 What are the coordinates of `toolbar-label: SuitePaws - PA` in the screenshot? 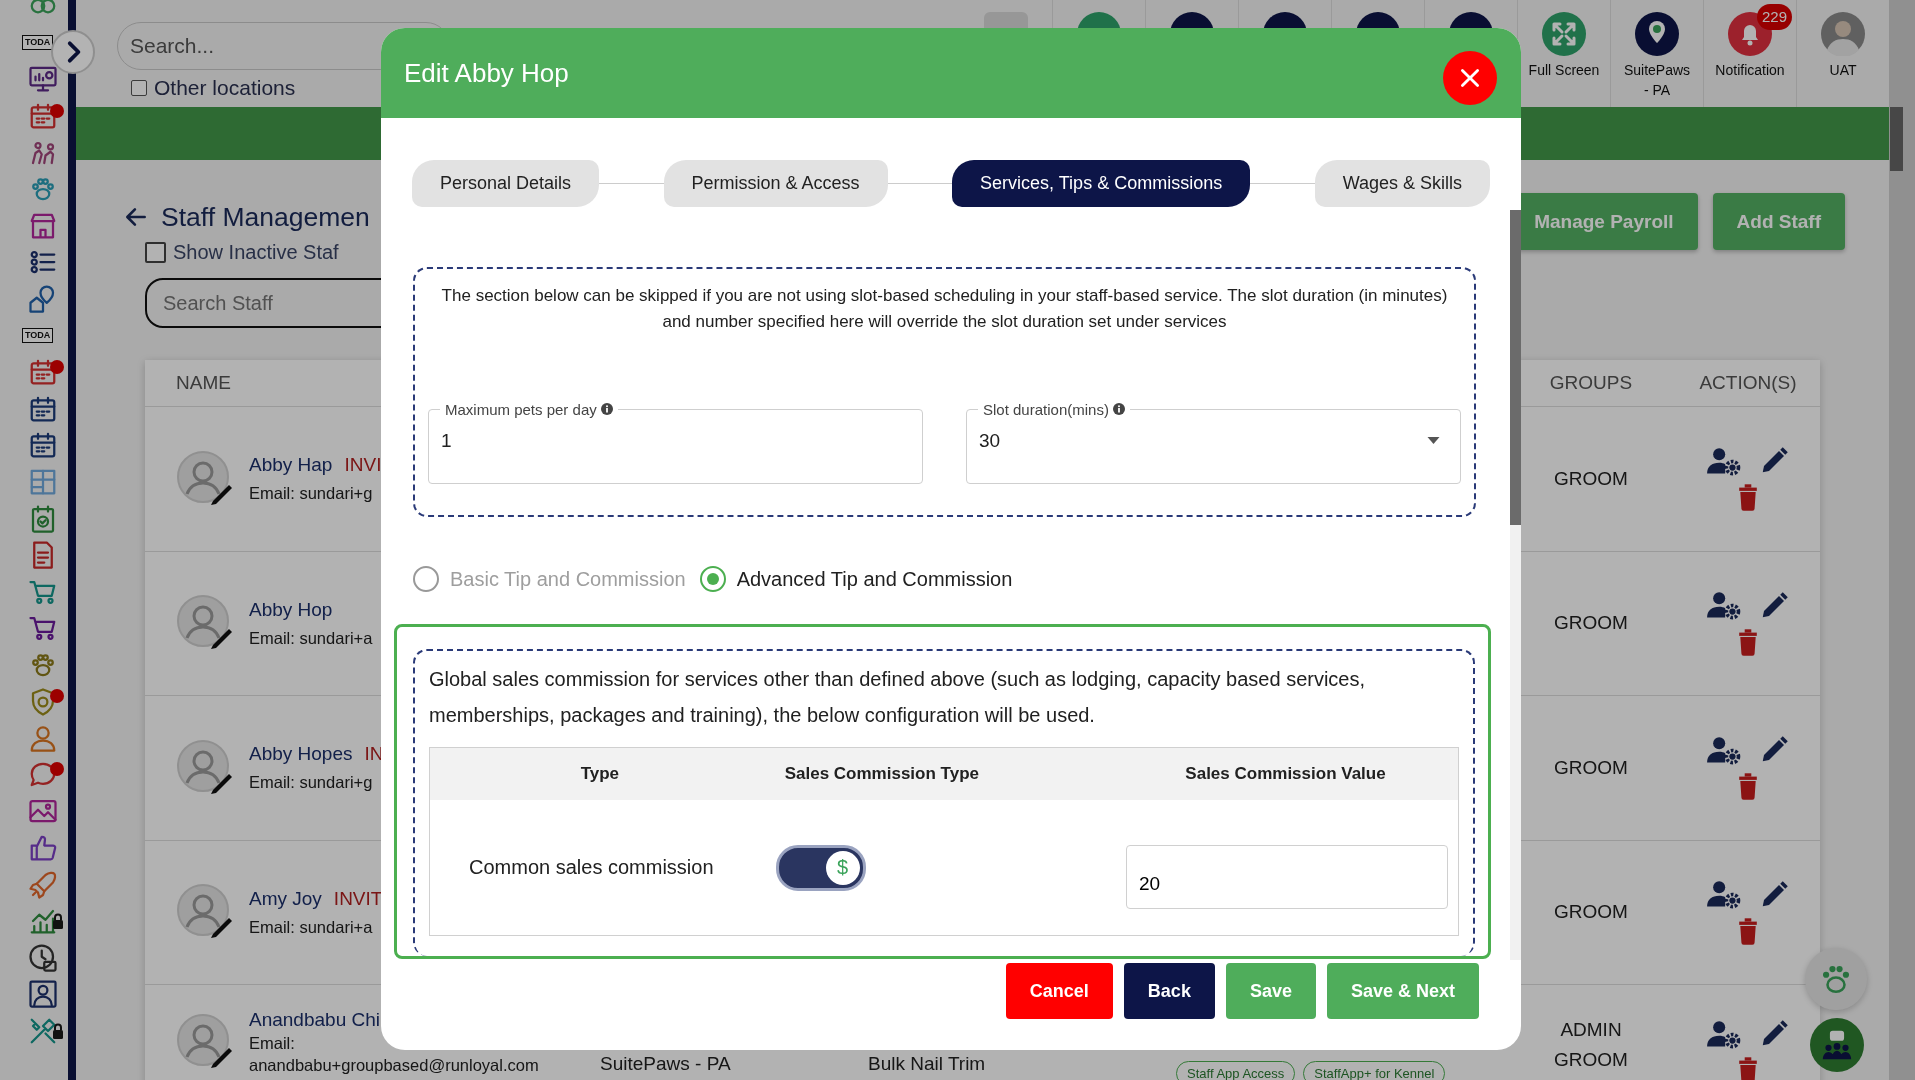 It's located at (1657, 80).